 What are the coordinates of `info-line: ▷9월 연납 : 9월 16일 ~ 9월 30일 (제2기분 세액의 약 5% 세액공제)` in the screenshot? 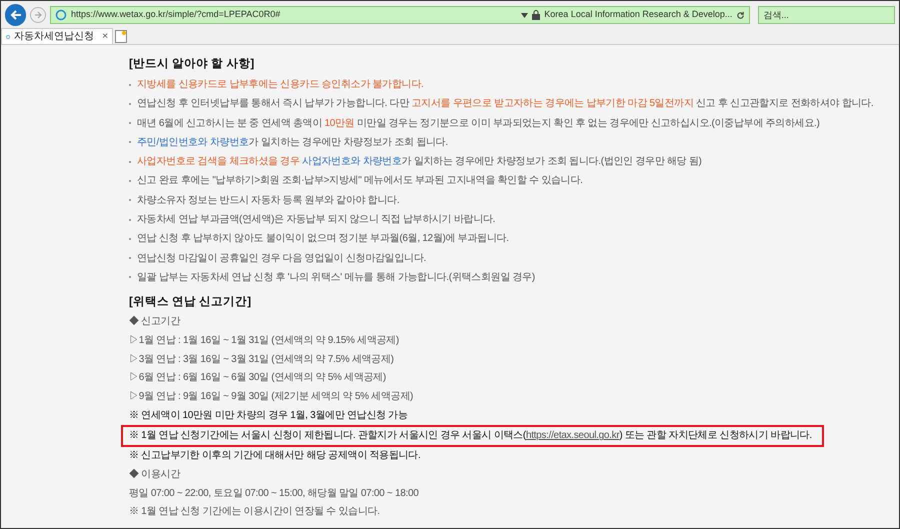 It's located at (271, 397).